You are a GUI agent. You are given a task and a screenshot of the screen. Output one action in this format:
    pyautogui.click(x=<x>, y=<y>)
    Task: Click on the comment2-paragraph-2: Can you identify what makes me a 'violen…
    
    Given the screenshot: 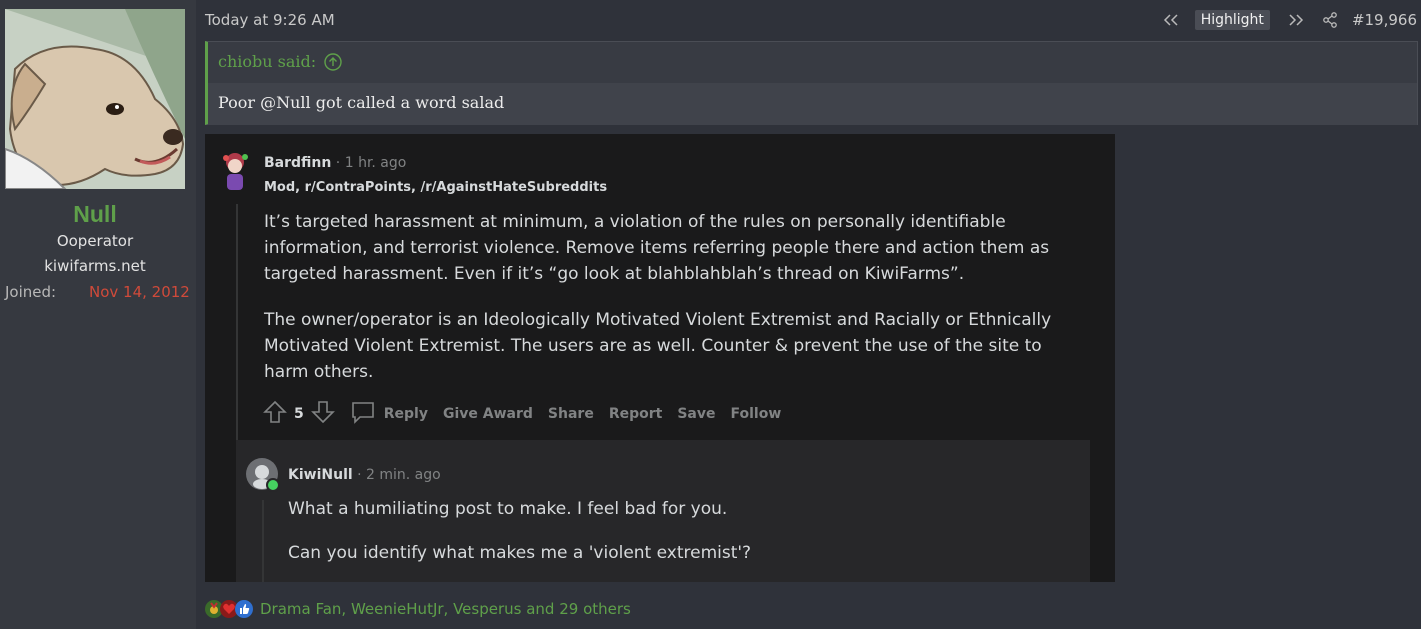 What is the action you would take?
    pyautogui.click(x=520, y=553)
    